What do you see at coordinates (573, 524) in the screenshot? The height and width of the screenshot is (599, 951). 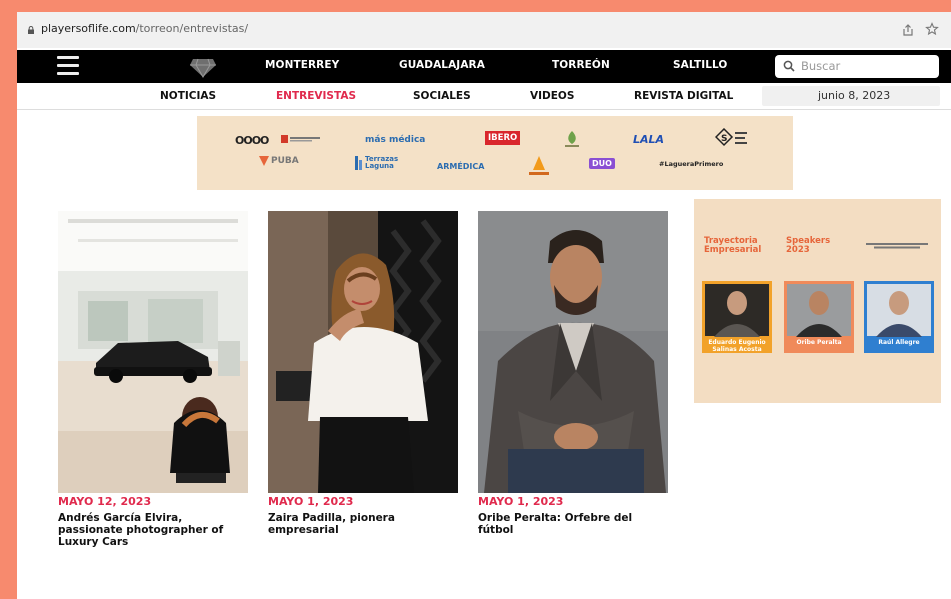 I see `article-title: Oribe Peralta: Orfebre del fútbol` at bounding box center [573, 524].